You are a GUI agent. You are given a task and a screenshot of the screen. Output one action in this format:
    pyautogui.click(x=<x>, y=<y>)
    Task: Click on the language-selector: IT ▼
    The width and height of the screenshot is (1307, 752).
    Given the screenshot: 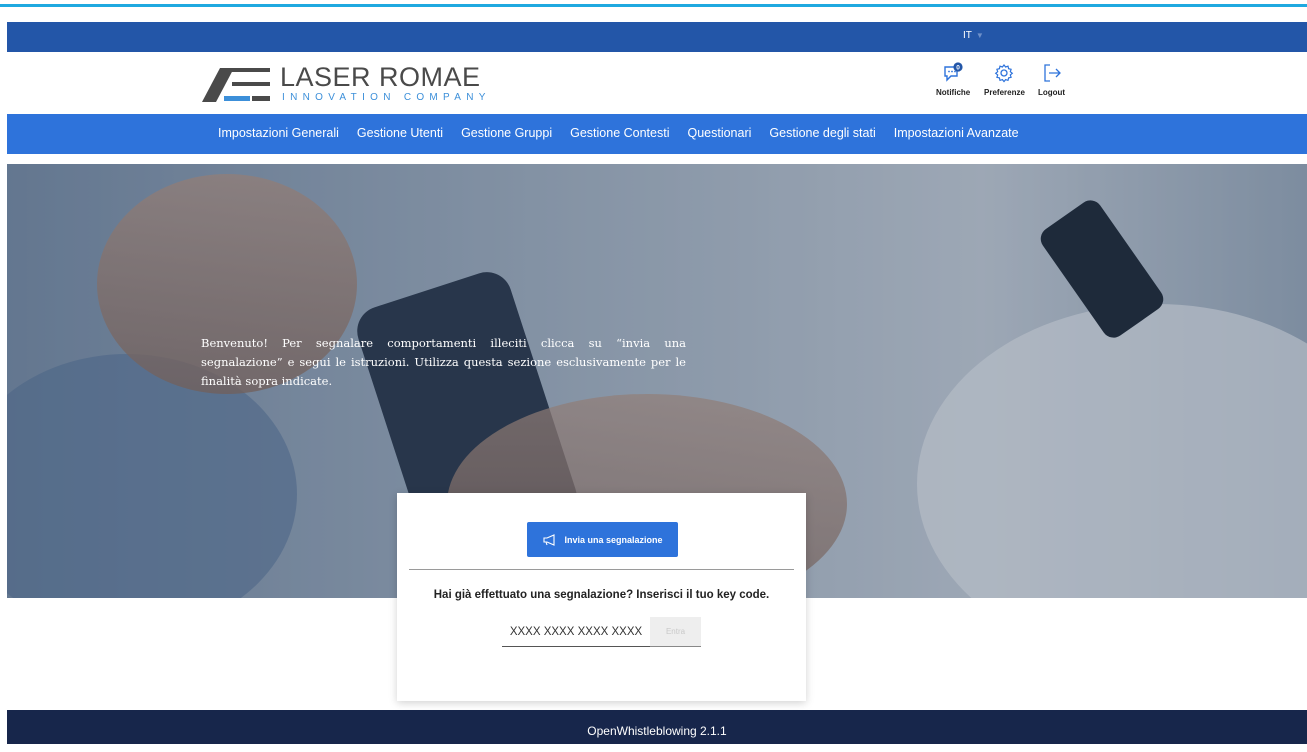 What is the action you would take?
    pyautogui.click(x=973, y=35)
    